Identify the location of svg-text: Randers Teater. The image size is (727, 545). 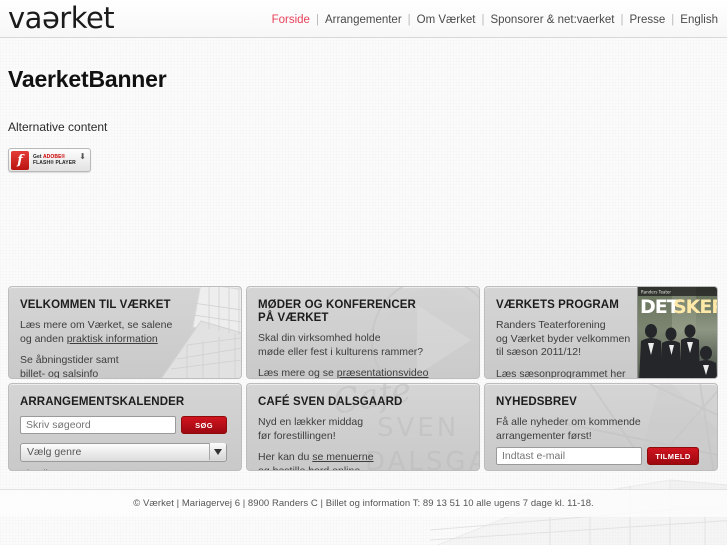
(656, 292).